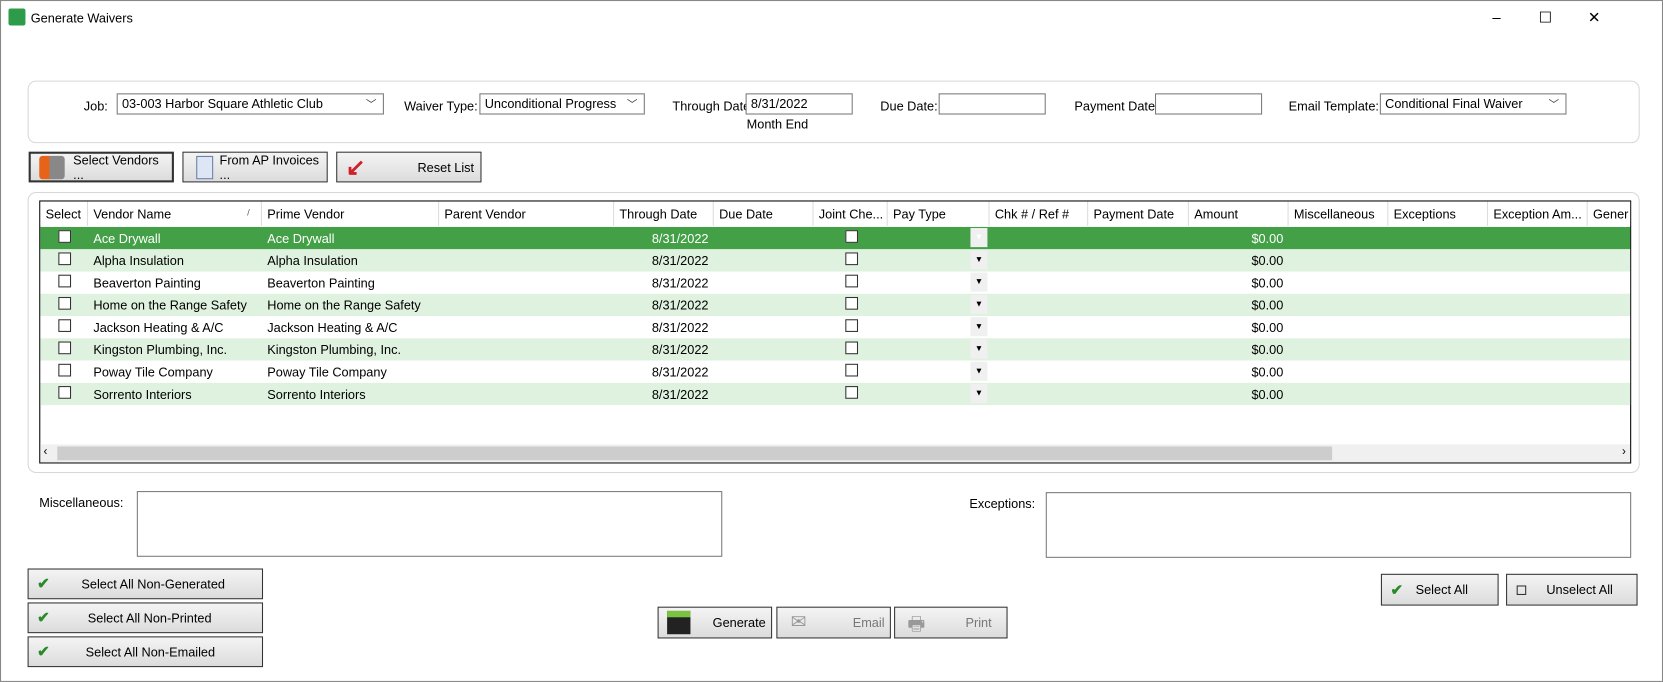  I want to click on due-date-input, so click(992, 104).